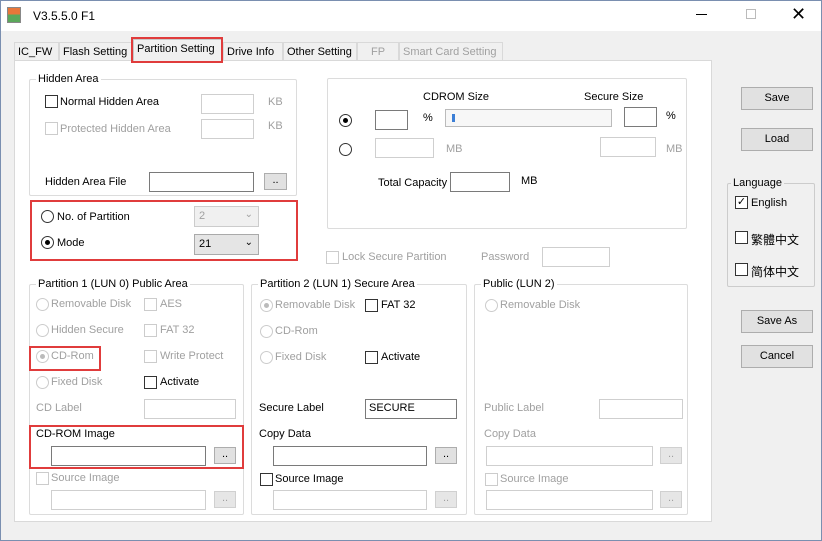 The width and height of the screenshot is (822, 541). Describe the element at coordinates (42, 304) in the screenshot. I see `p1-removable-disk-radio` at that location.